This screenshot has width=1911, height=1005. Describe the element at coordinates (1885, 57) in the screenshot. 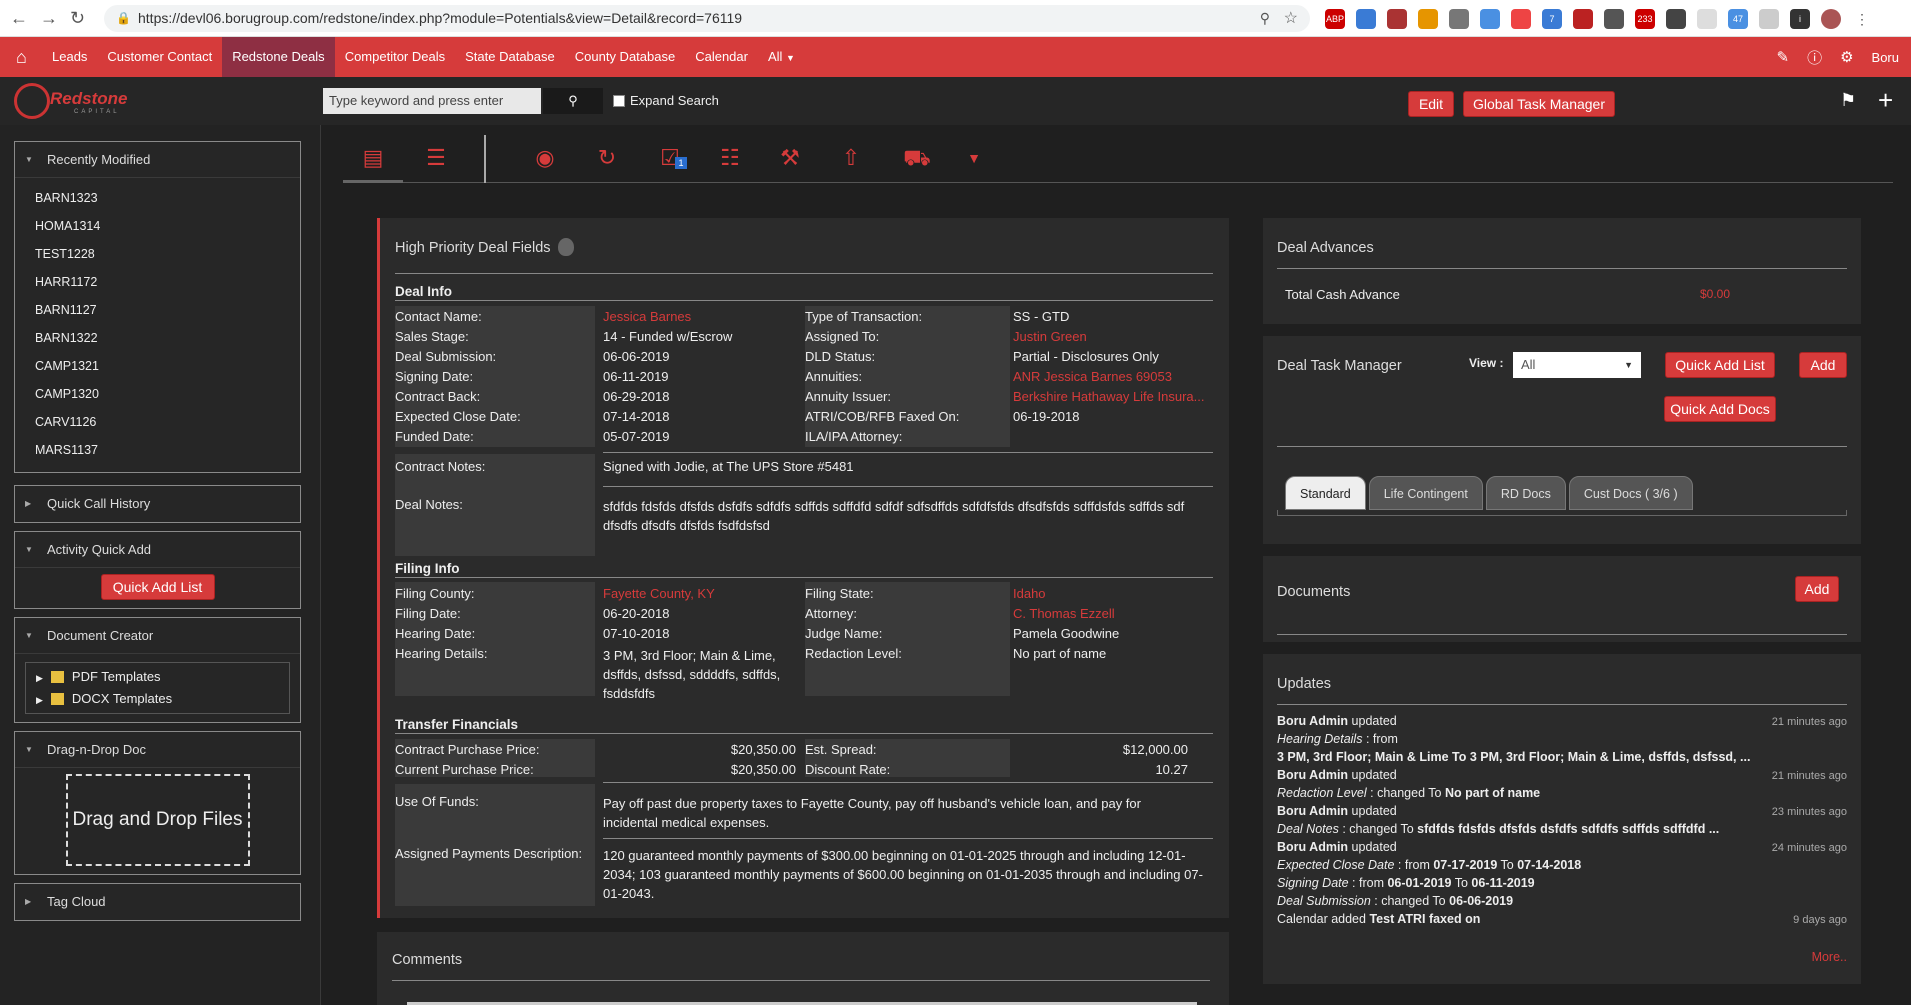

I see `user-menu: Boru` at that location.